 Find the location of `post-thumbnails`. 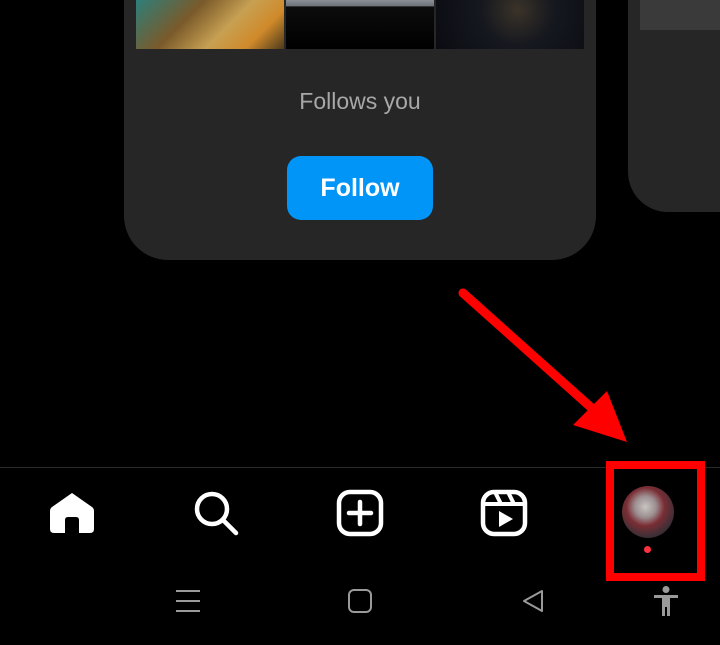

post-thumbnails is located at coordinates (360, 24).